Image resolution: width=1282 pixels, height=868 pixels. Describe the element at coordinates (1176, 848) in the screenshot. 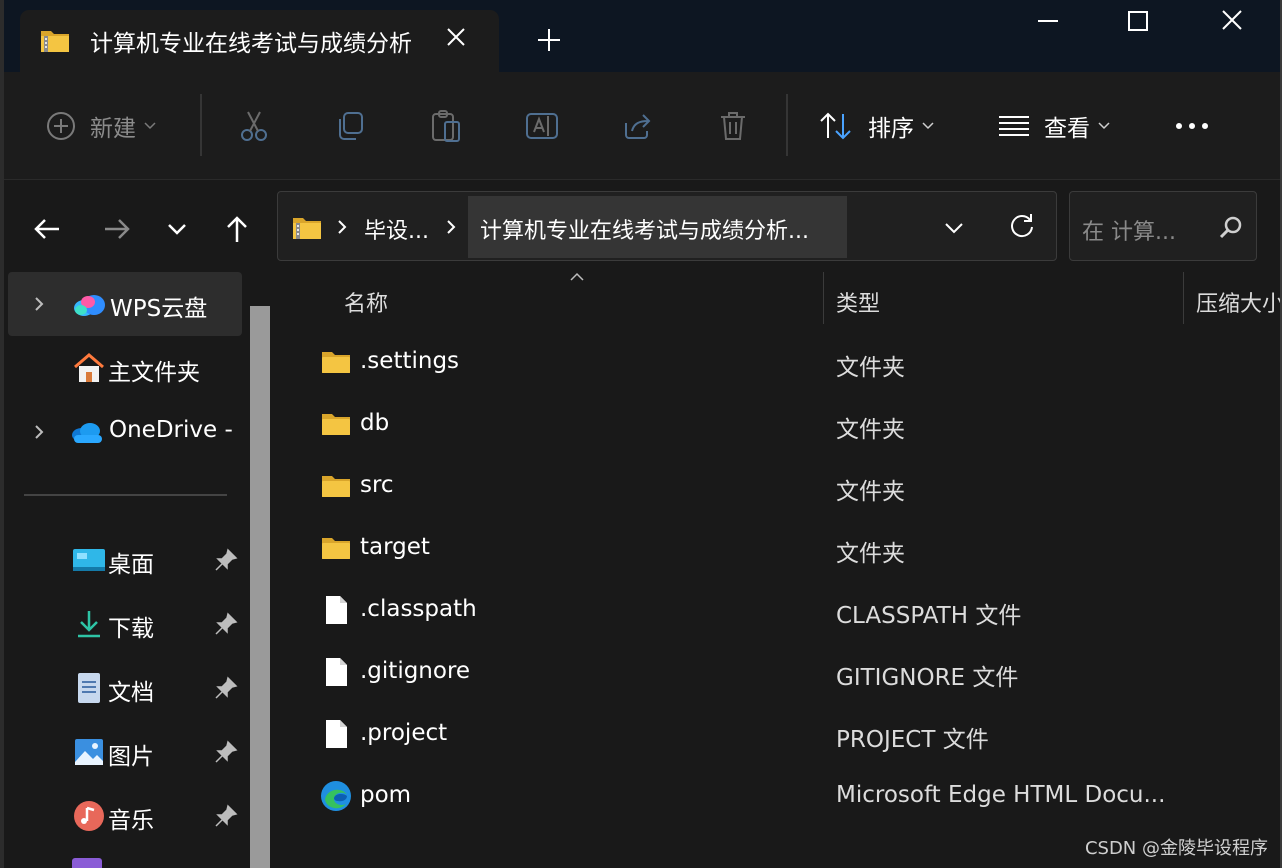

I see `watermark: CSDN @金陵毕设程序` at that location.